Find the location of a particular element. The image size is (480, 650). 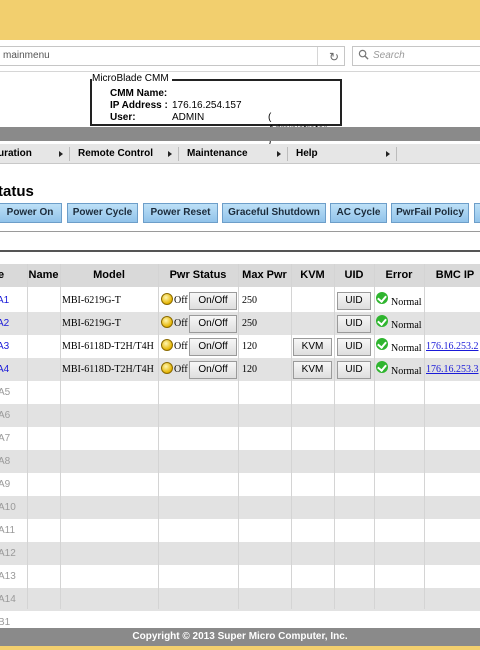

bmc-ip-link: 176.16.253.2 is located at coordinates (452, 346).